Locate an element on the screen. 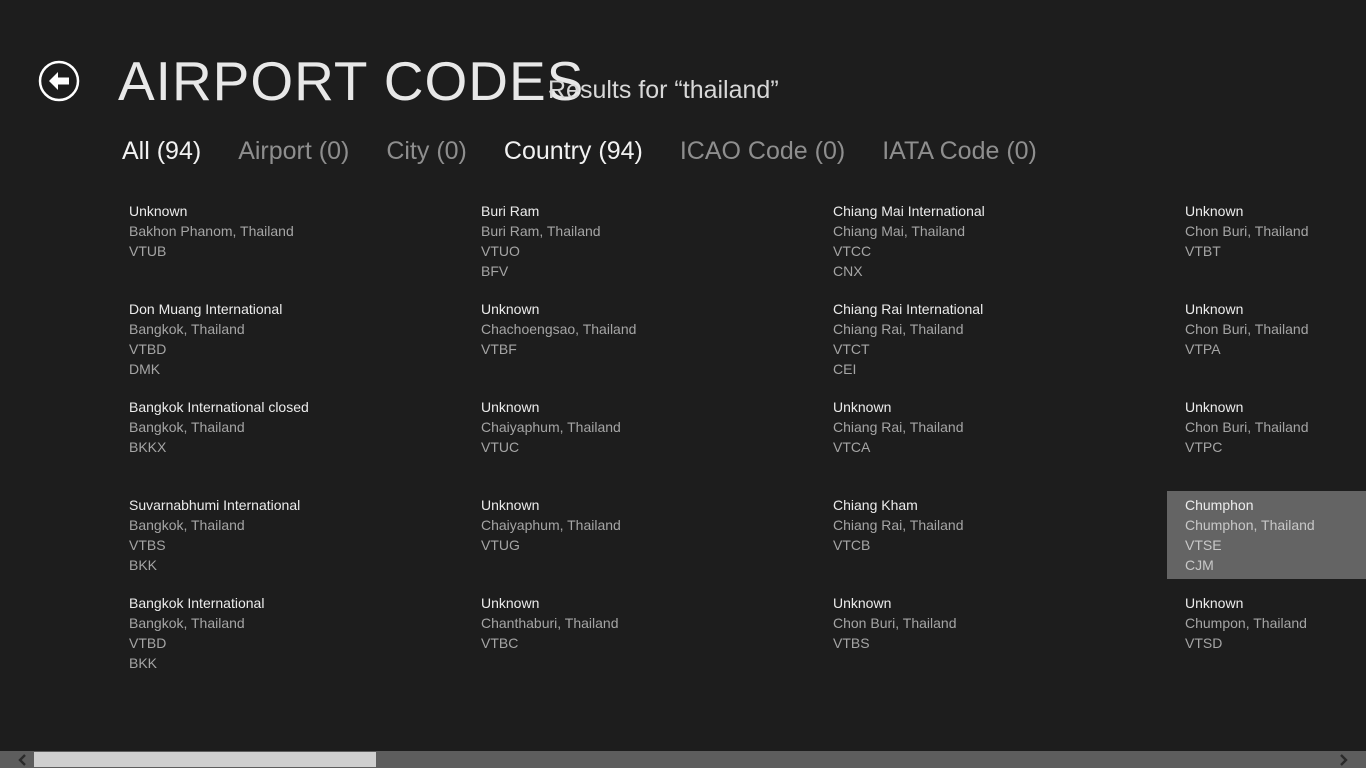  icao-code: VTCC is located at coordinates (852, 251).